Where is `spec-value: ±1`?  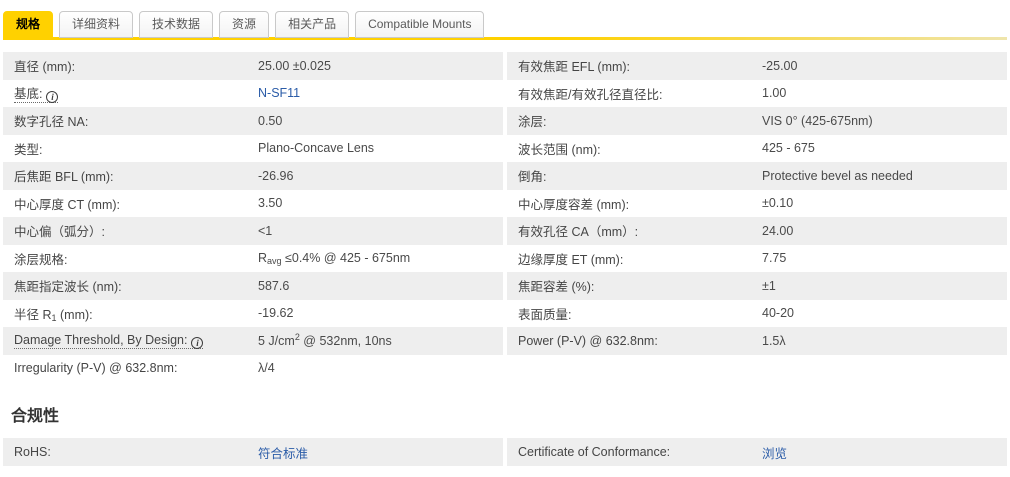 spec-value: ±1 is located at coordinates (769, 285).